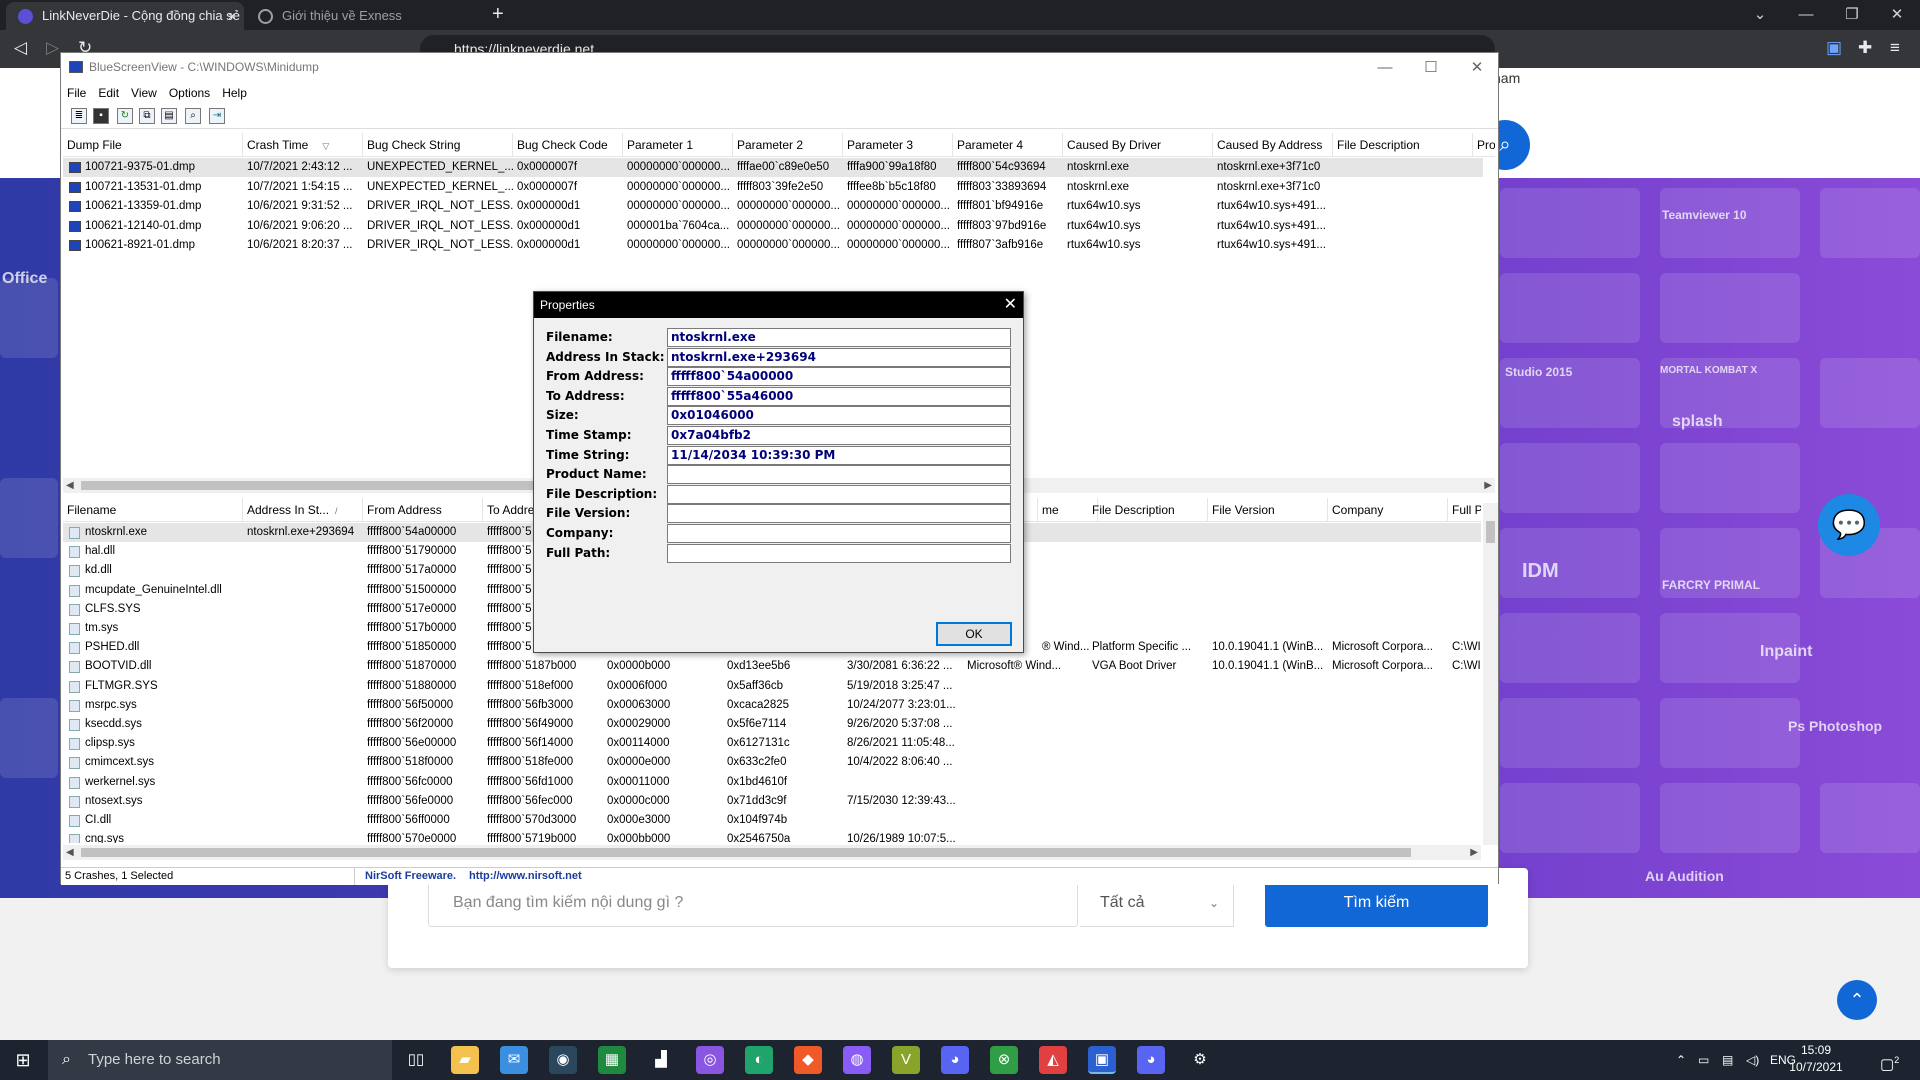 This screenshot has width=1920, height=1080. Describe the element at coordinates (220, 1060) in the screenshot. I see `taskbar-search-box: ⌕ Type here to search` at that location.